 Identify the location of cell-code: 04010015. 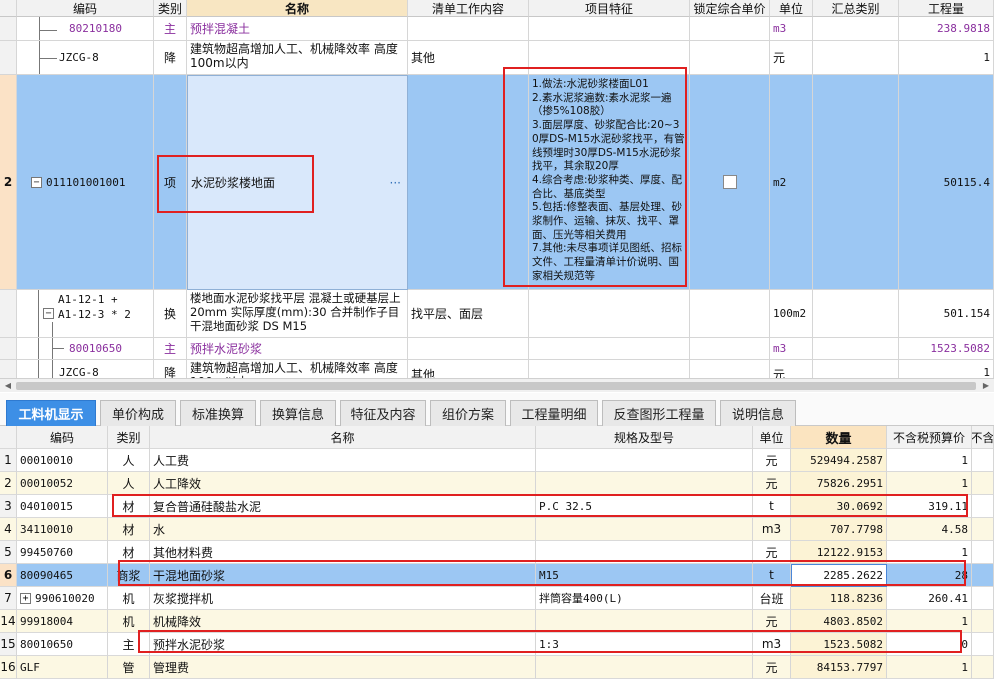
(62, 506).